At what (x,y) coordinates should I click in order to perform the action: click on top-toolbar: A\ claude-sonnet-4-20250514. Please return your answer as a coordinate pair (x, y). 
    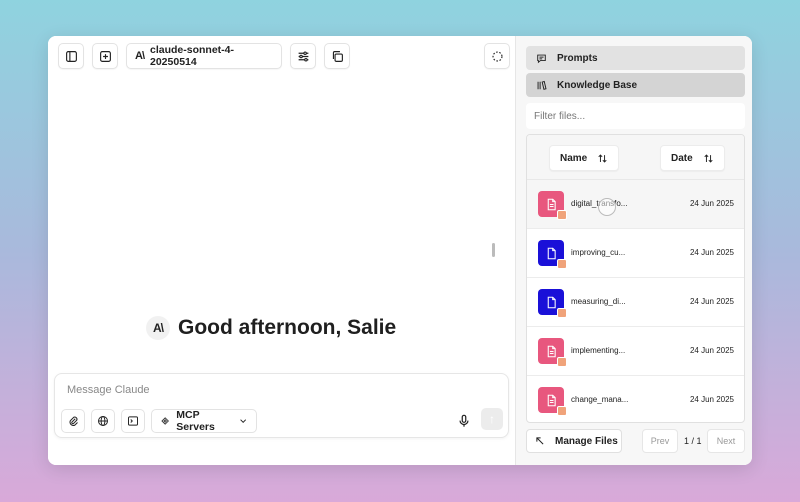
    Looking at the image, I should click on (204, 56).